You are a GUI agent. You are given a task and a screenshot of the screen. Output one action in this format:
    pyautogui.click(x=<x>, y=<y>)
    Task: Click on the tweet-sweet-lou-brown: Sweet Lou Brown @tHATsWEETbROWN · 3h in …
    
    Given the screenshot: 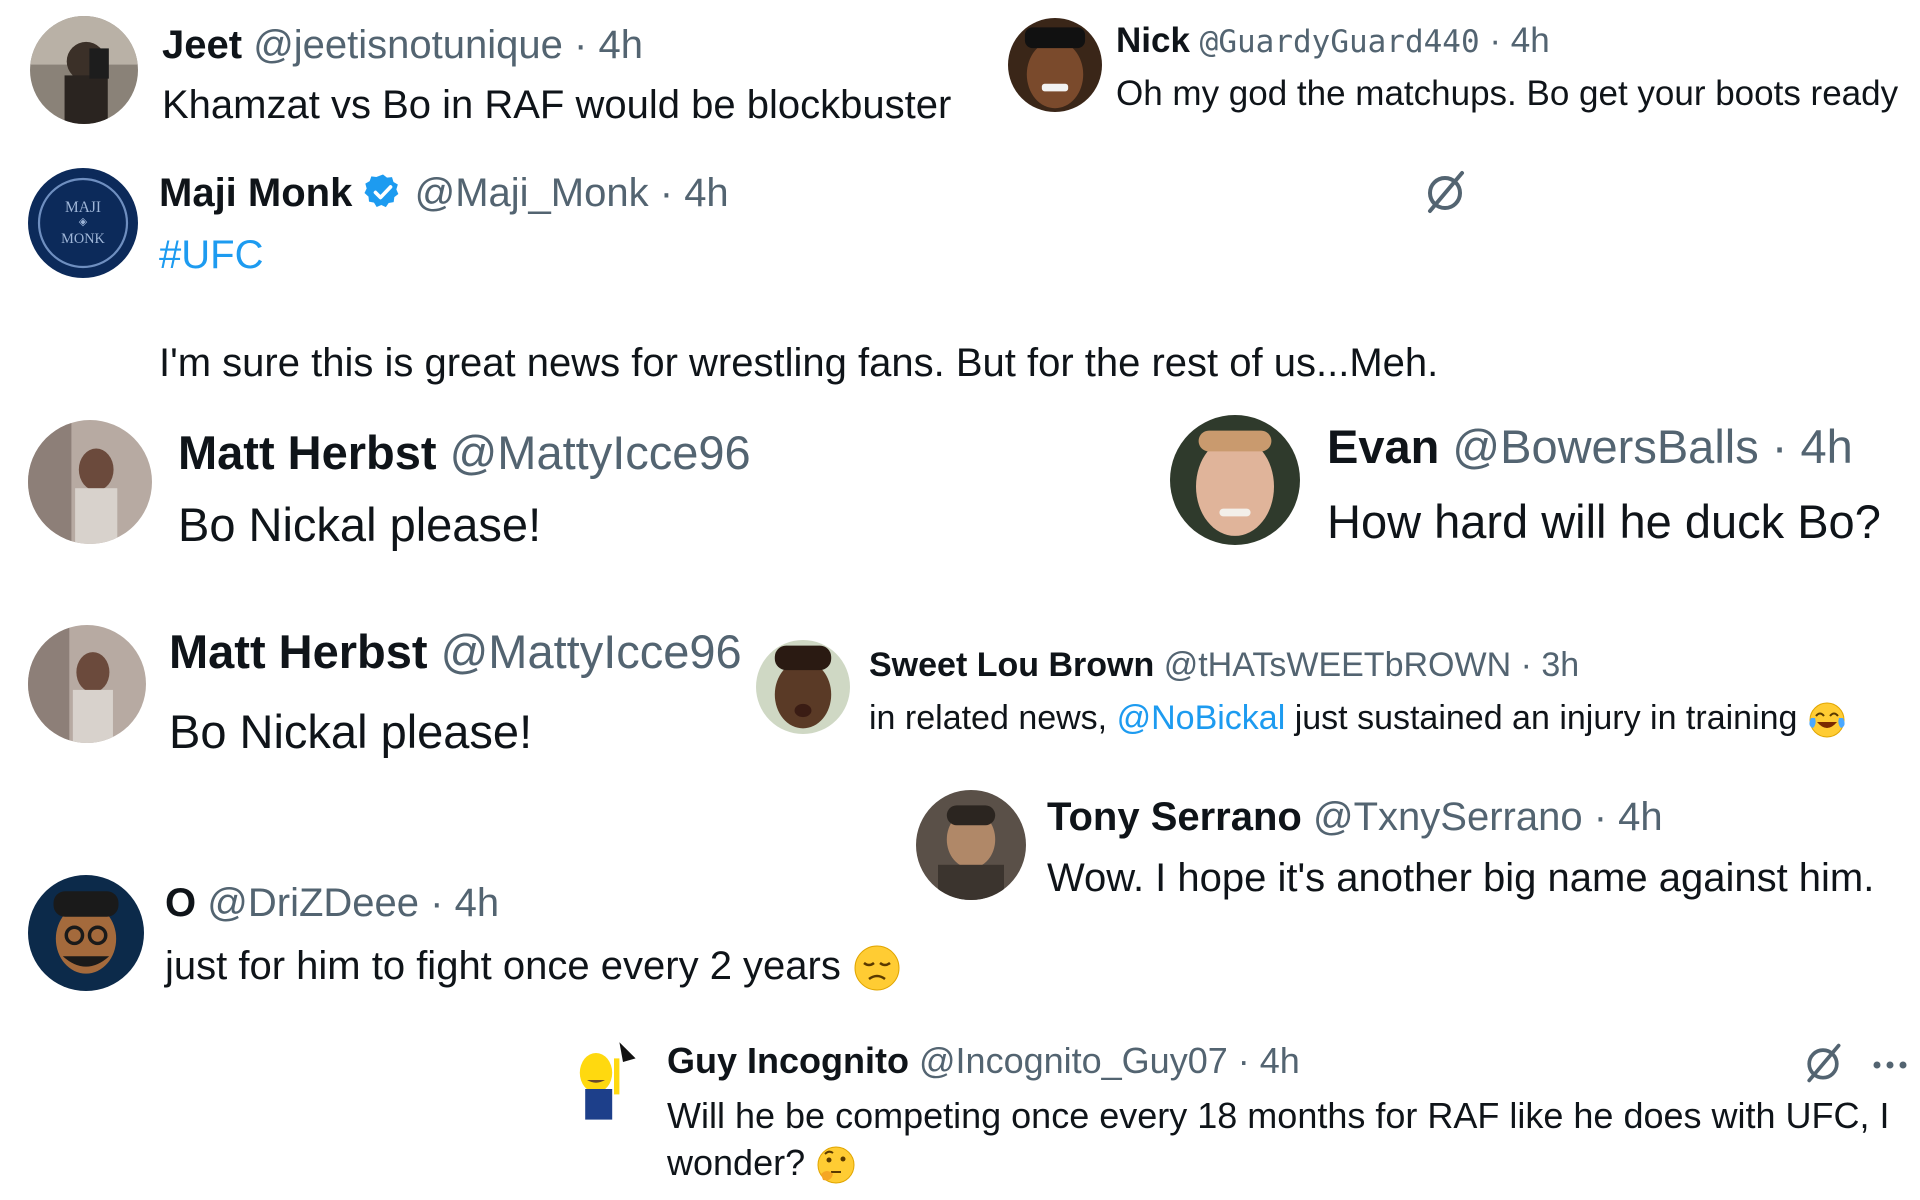 What is the action you would take?
    pyautogui.click(x=1337, y=690)
    